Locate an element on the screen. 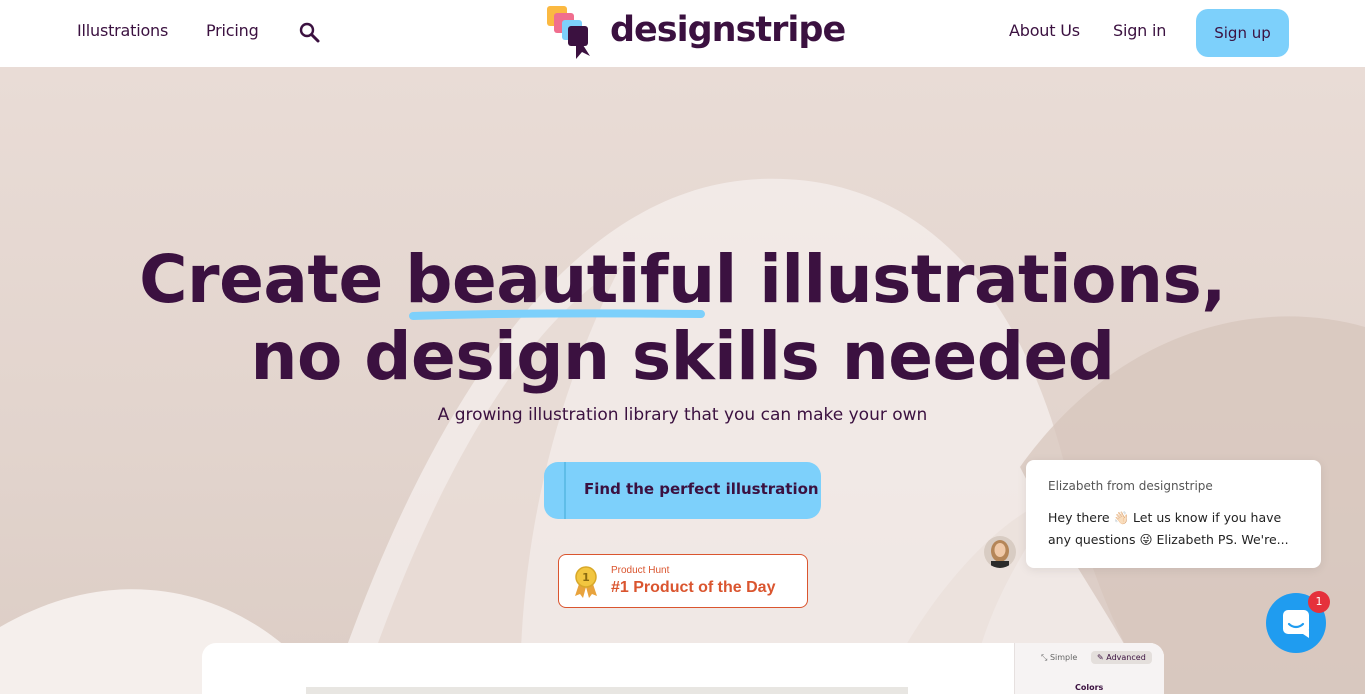 The height and width of the screenshot is (694, 1365). chat-sender: Elizabeth from designstripe is located at coordinates (1130, 486).